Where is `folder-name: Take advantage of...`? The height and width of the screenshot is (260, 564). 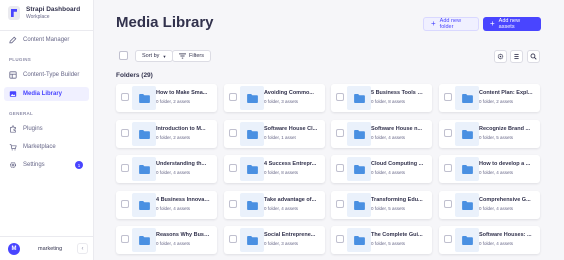
folder-name: Take advantage of... is located at coordinates (291, 200).